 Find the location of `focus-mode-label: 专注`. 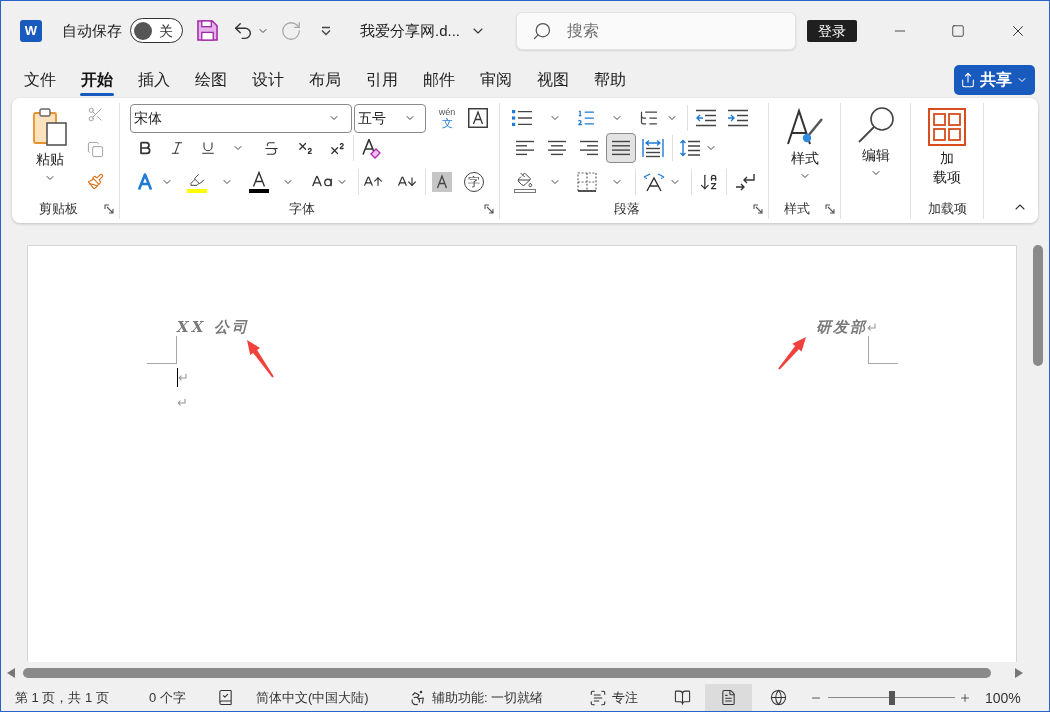

focus-mode-label: 专注 is located at coordinates (625, 697).